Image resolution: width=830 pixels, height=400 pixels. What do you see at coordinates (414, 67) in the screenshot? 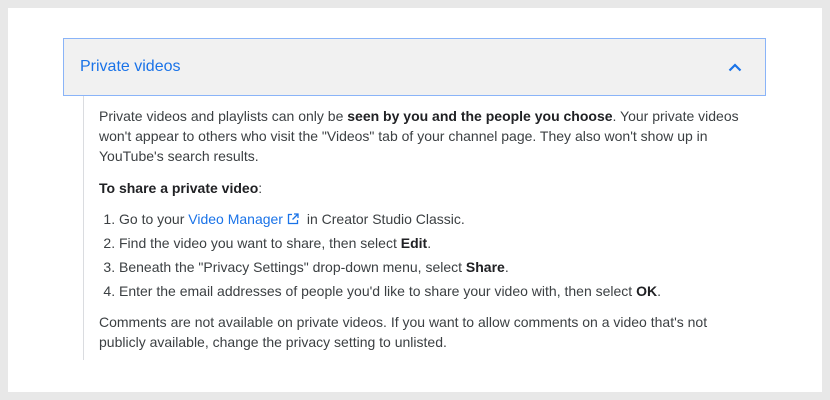
I see `accordion-header-private-videos: Private videos` at bounding box center [414, 67].